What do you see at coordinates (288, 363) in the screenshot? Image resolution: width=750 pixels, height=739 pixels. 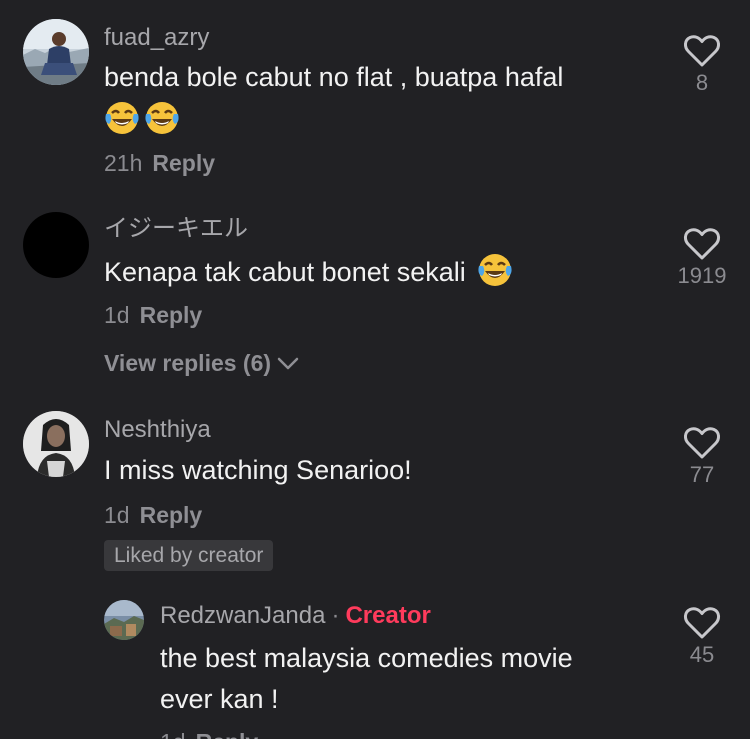 I see `chevron-down-icon` at bounding box center [288, 363].